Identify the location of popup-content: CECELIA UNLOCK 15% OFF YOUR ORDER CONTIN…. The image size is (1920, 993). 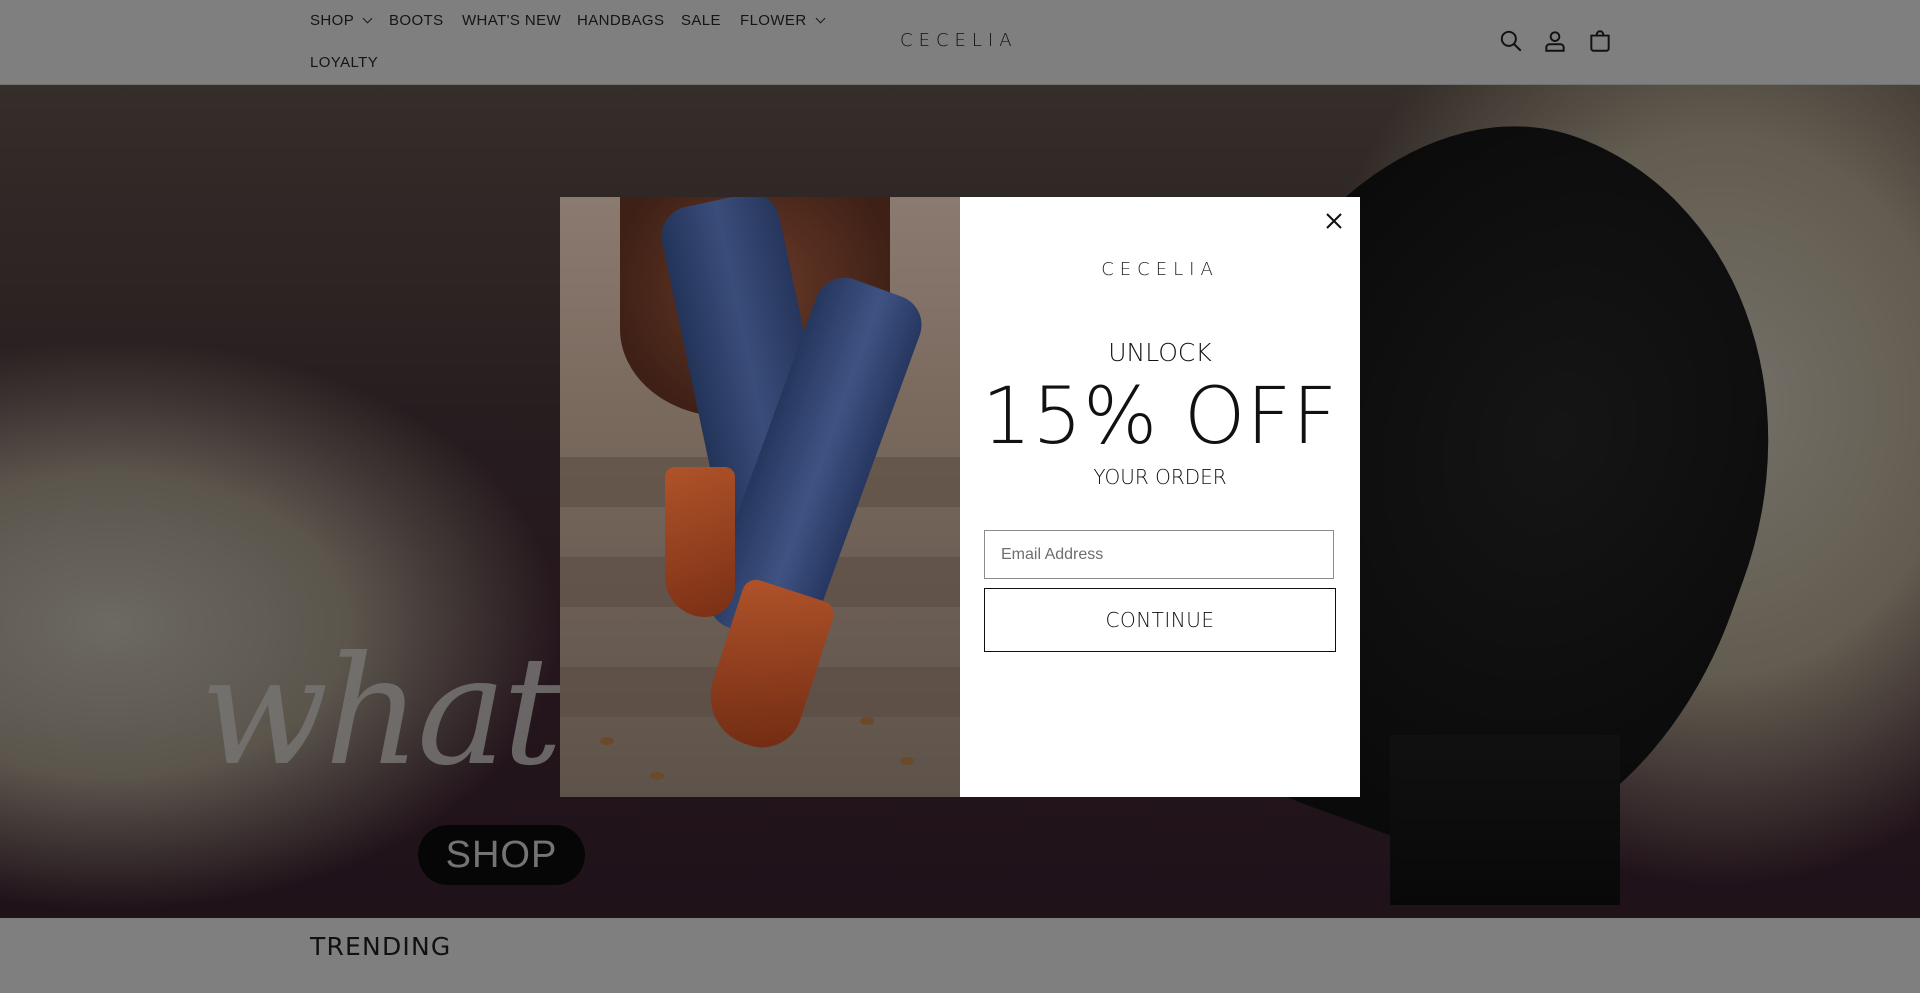
(1160, 497).